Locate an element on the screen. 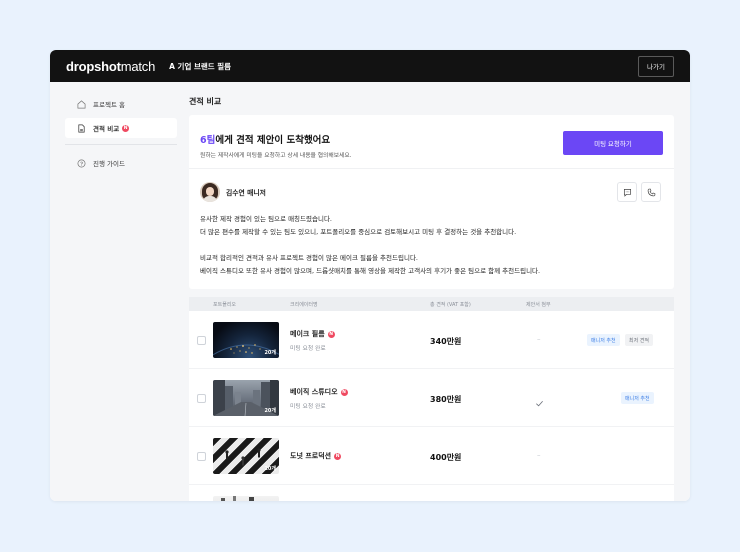  header-proposal-attachment: 제안서 첨부 is located at coordinates (538, 305).